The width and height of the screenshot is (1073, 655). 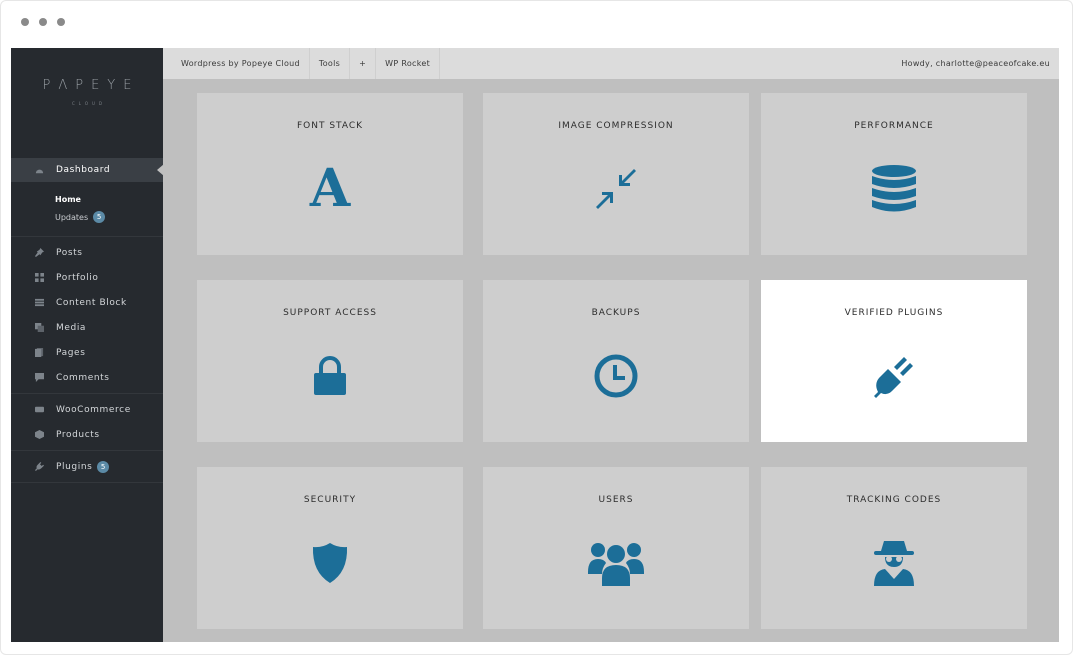 What do you see at coordinates (87, 252) in the screenshot?
I see `sidebar-item-posts: Posts` at bounding box center [87, 252].